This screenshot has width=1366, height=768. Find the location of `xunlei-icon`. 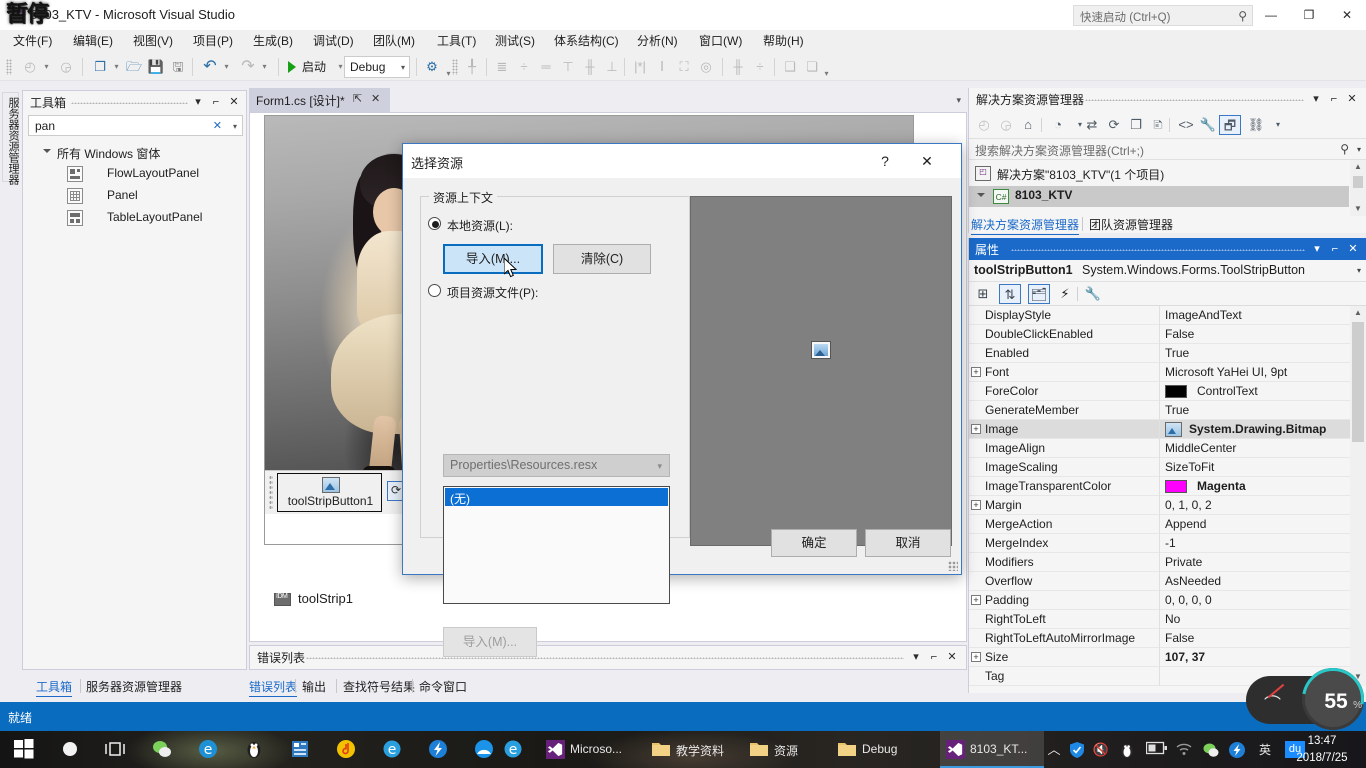

xunlei-icon is located at coordinates (1237, 750).